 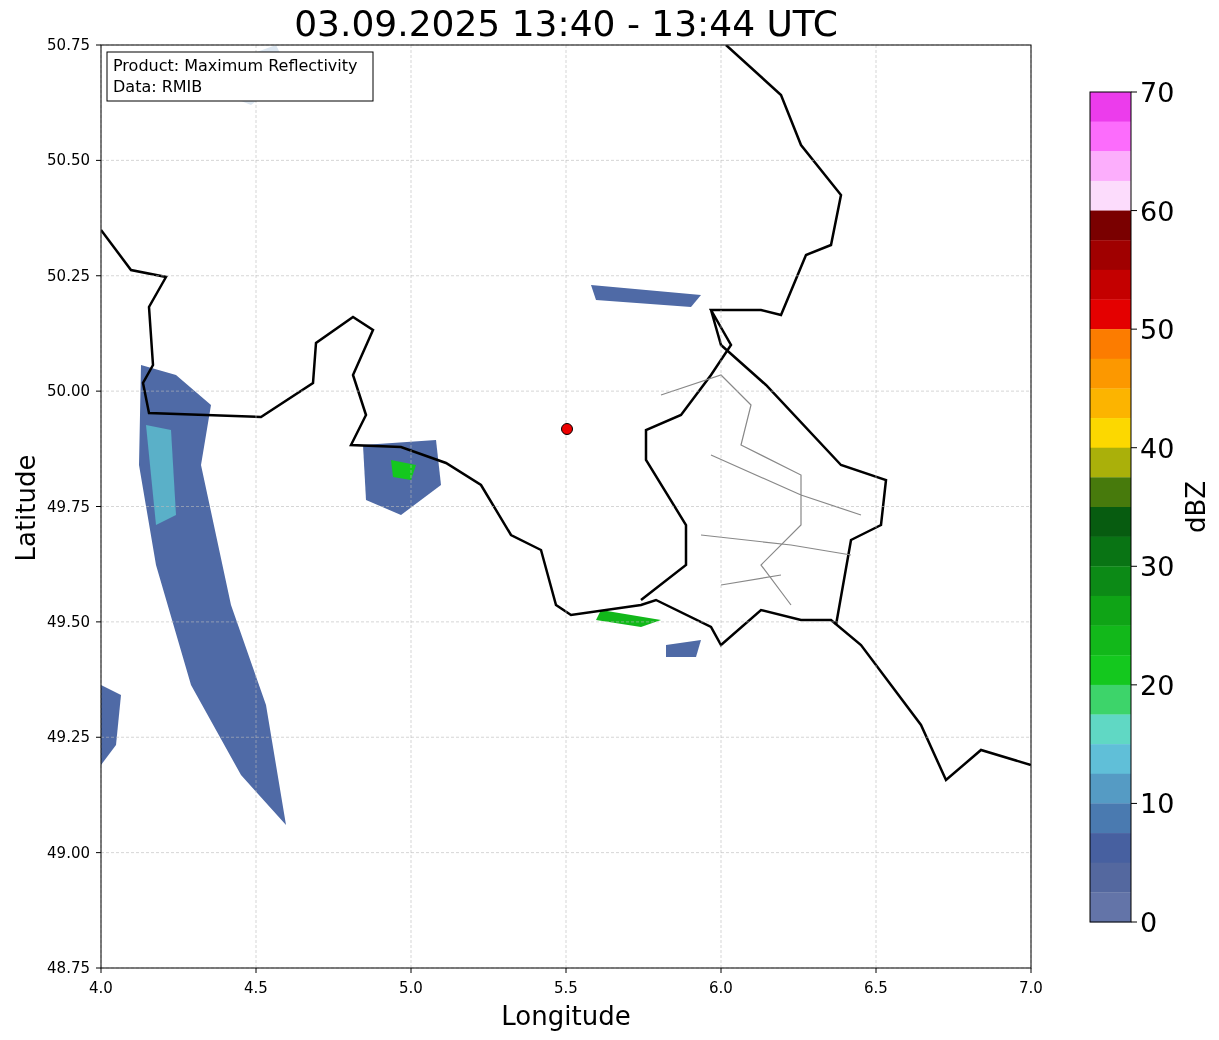 What do you see at coordinates (1157, 685) in the screenshot?
I see `tick-label: 20` at bounding box center [1157, 685].